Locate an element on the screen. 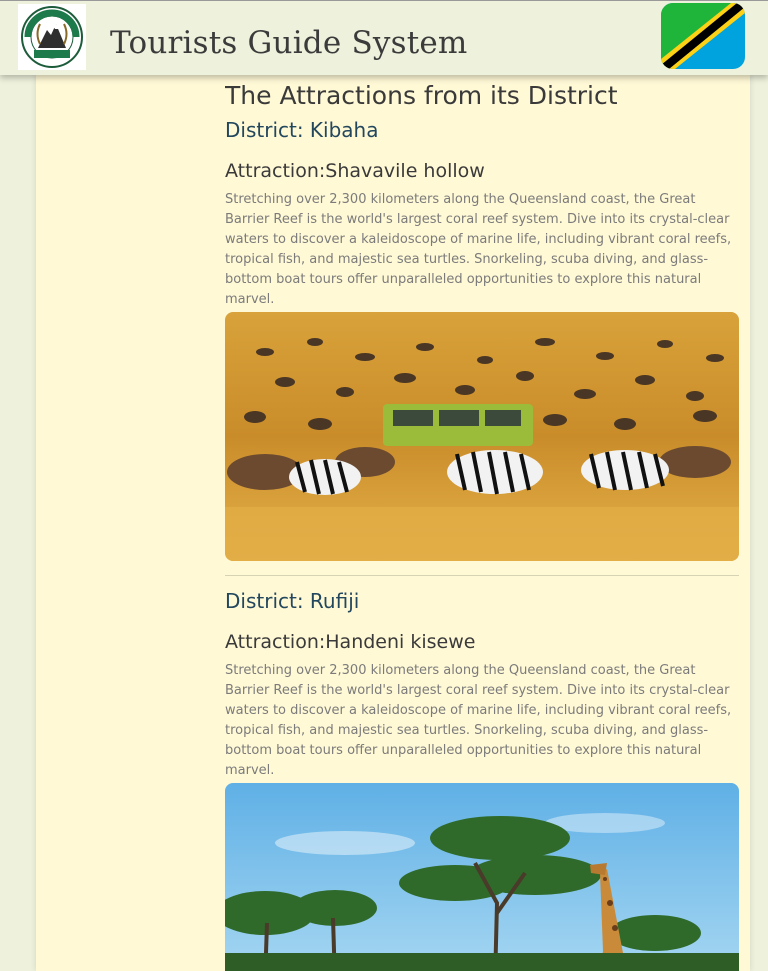 The width and height of the screenshot is (768, 971). site-title: Tourists Guide System is located at coordinates (289, 43).